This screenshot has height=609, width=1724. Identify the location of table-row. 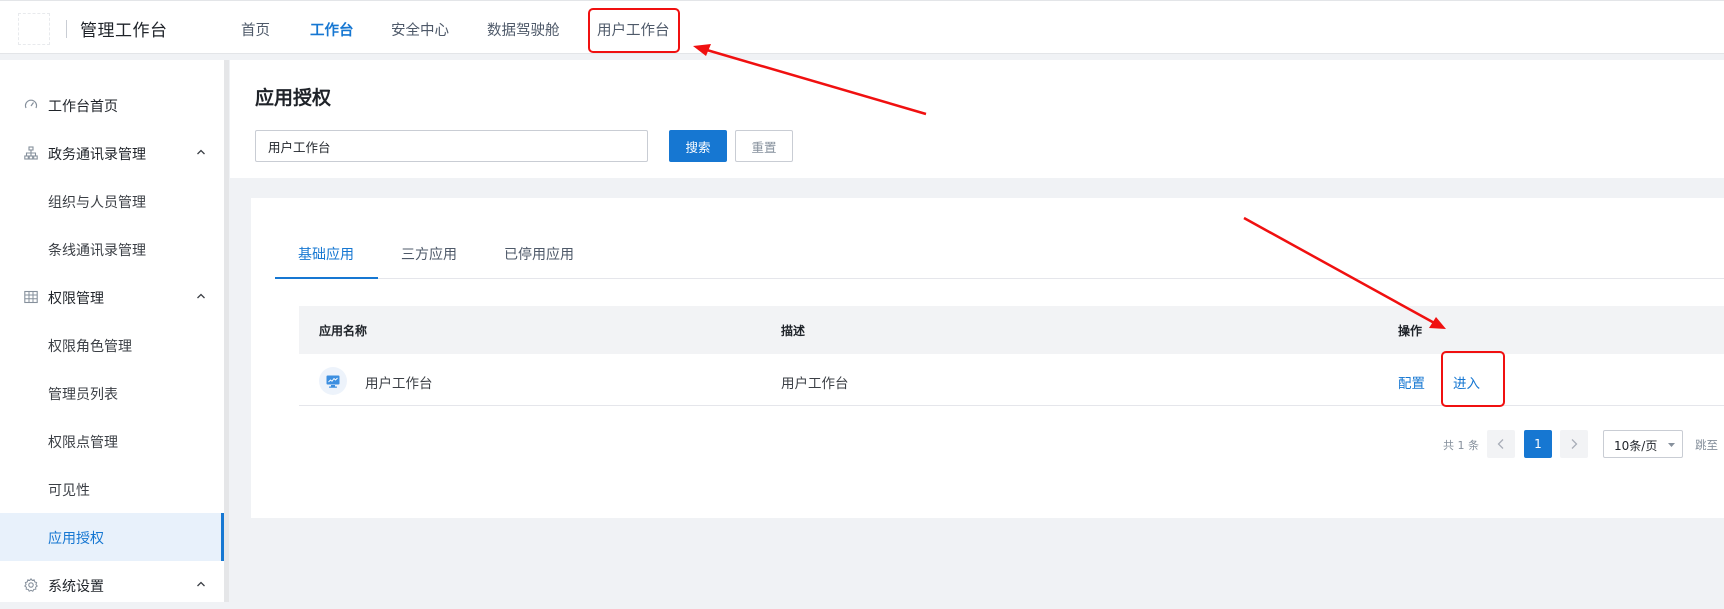
(1011, 380).